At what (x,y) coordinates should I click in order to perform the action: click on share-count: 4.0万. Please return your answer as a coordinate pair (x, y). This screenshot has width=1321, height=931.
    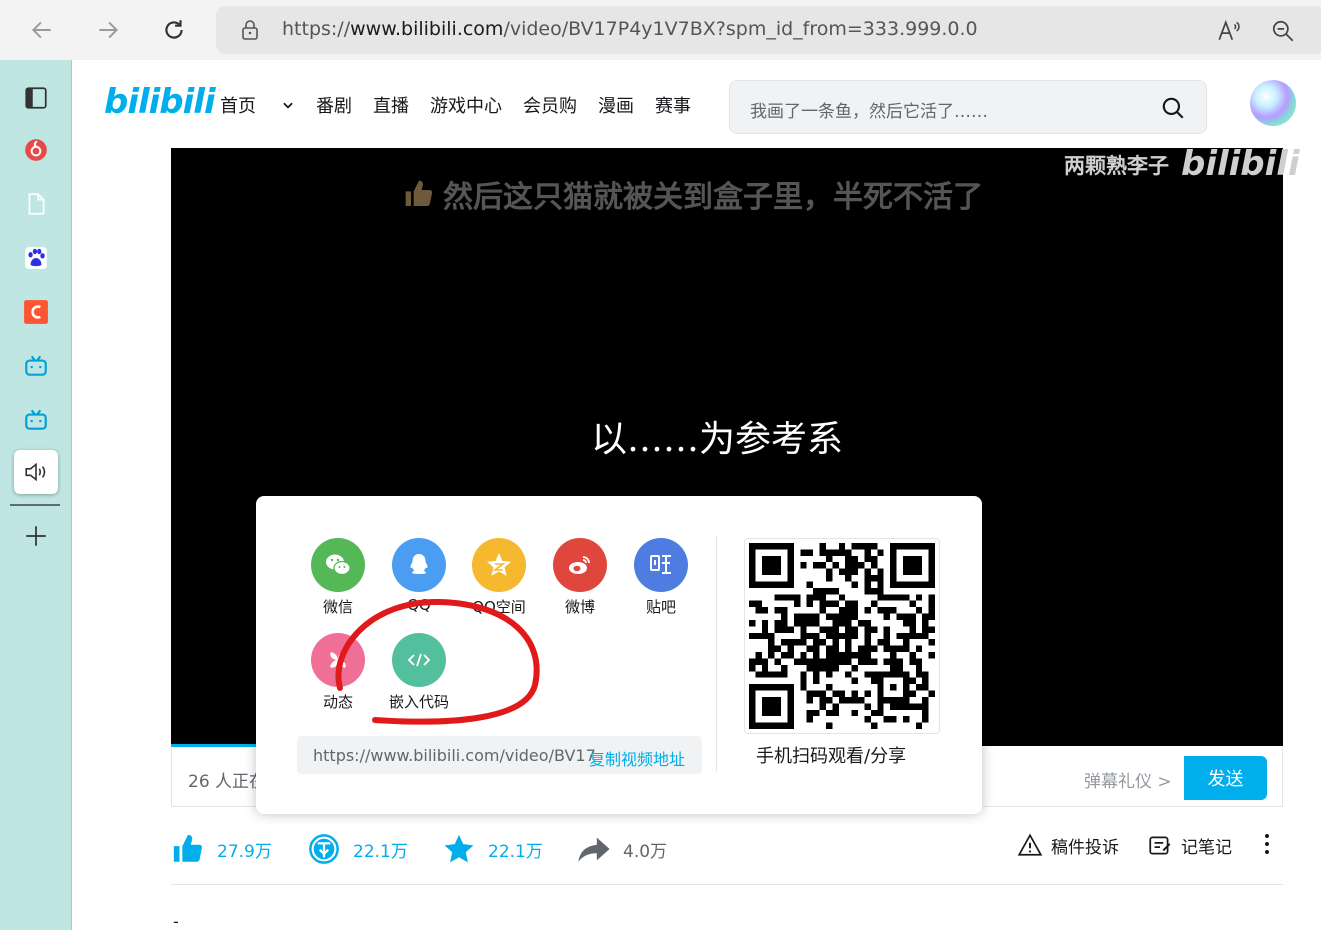
    Looking at the image, I should click on (645, 851).